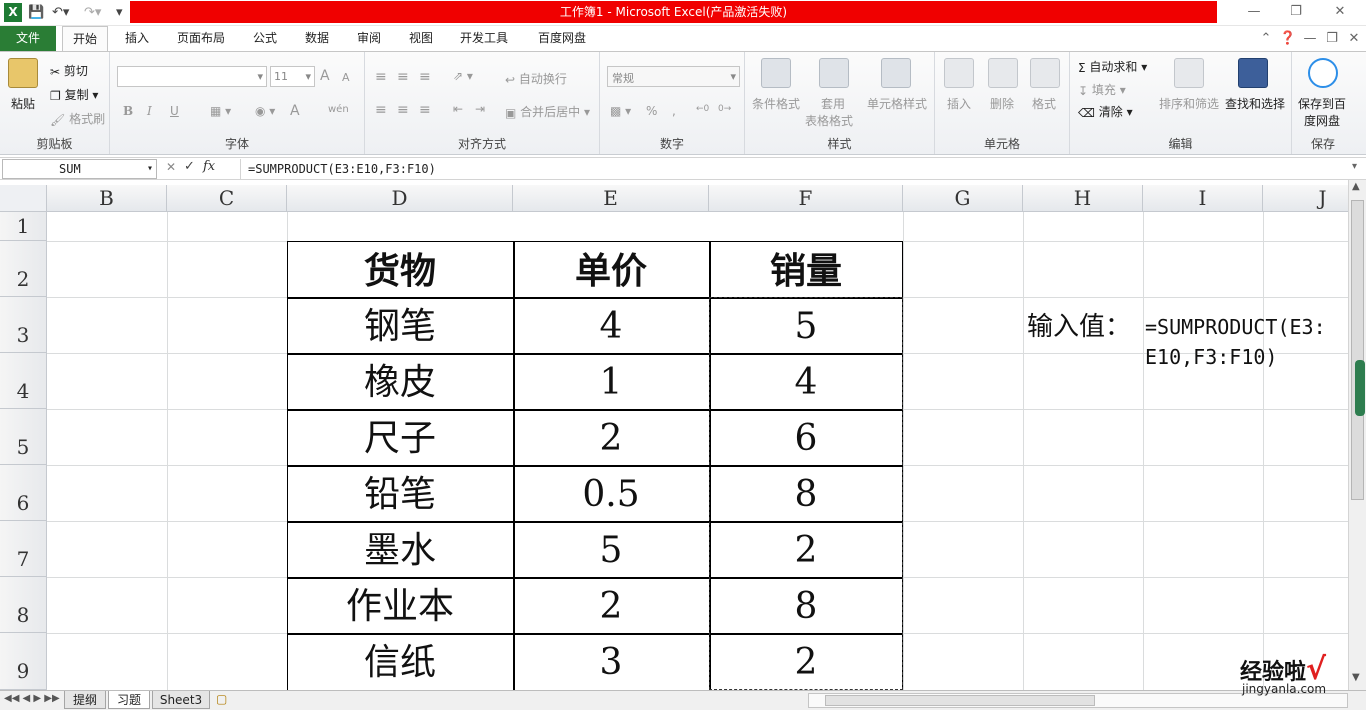 The image size is (1366, 710). What do you see at coordinates (484, 38) in the screenshot?
I see `tab-developer: 开发工具` at bounding box center [484, 38].